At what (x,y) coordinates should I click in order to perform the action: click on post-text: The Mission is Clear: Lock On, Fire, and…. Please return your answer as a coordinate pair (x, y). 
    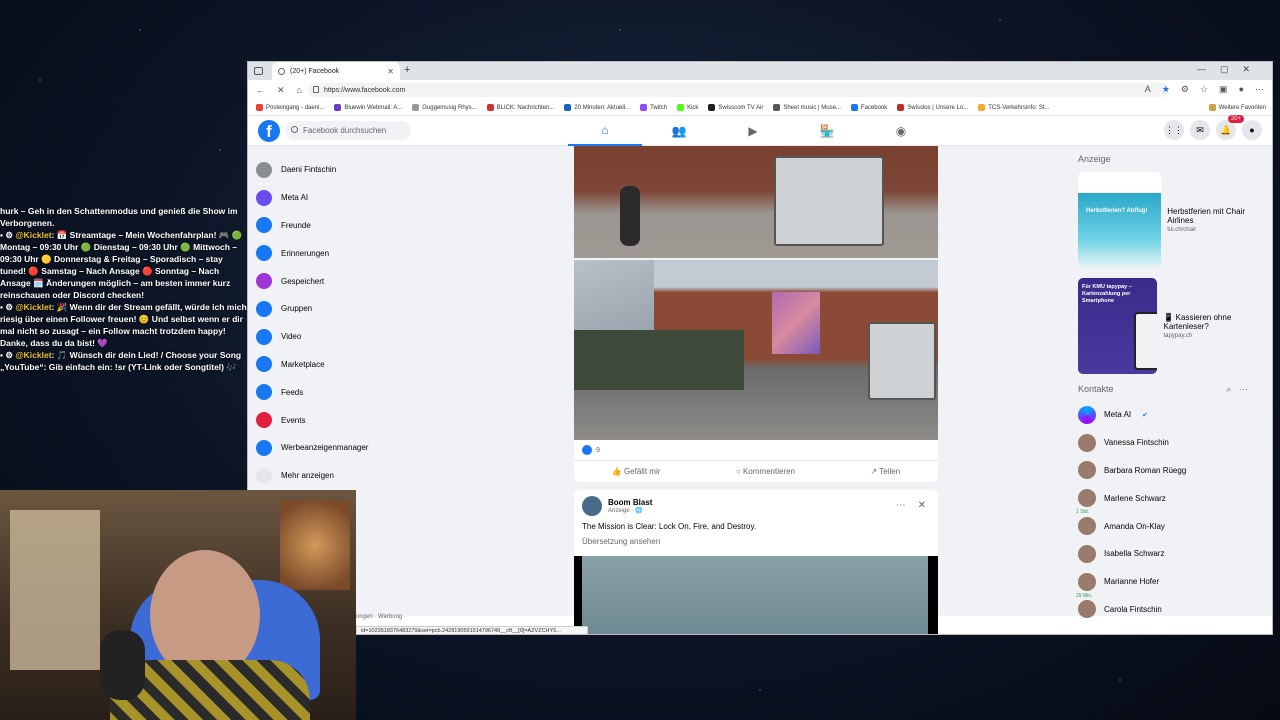
    Looking at the image, I should click on (669, 526).